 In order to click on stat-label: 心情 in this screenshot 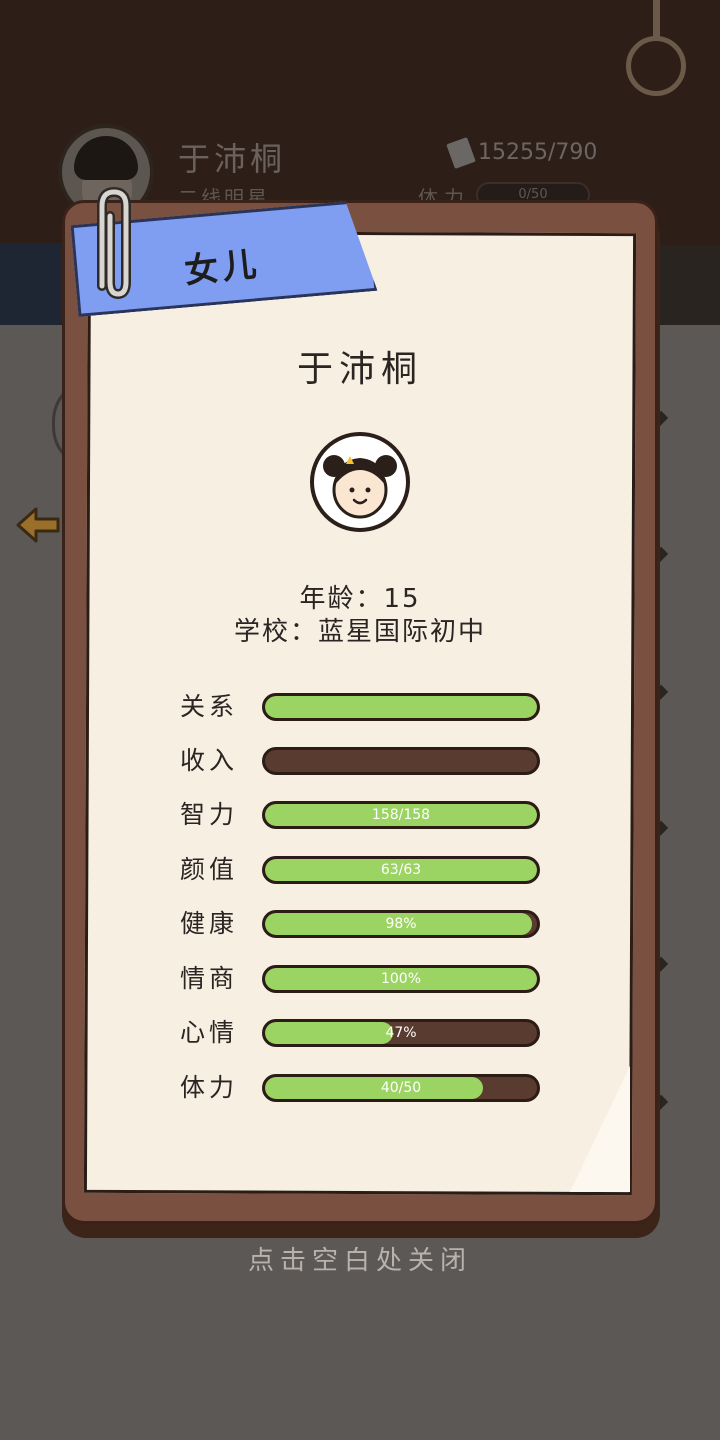, I will do `click(209, 1032)`.